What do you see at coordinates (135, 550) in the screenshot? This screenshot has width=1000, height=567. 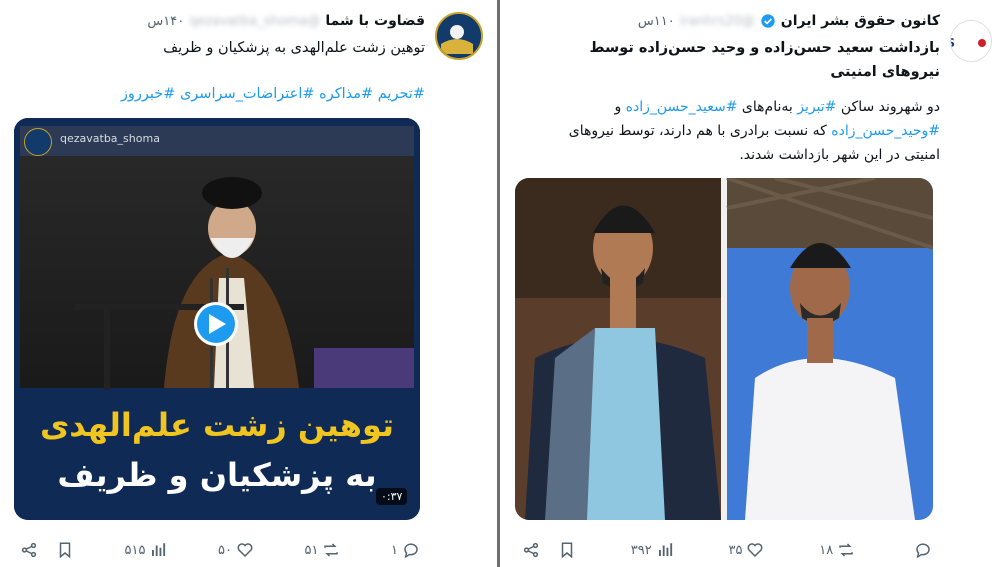 I see `views-value: ۵۱۵` at bounding box center [135, 550].